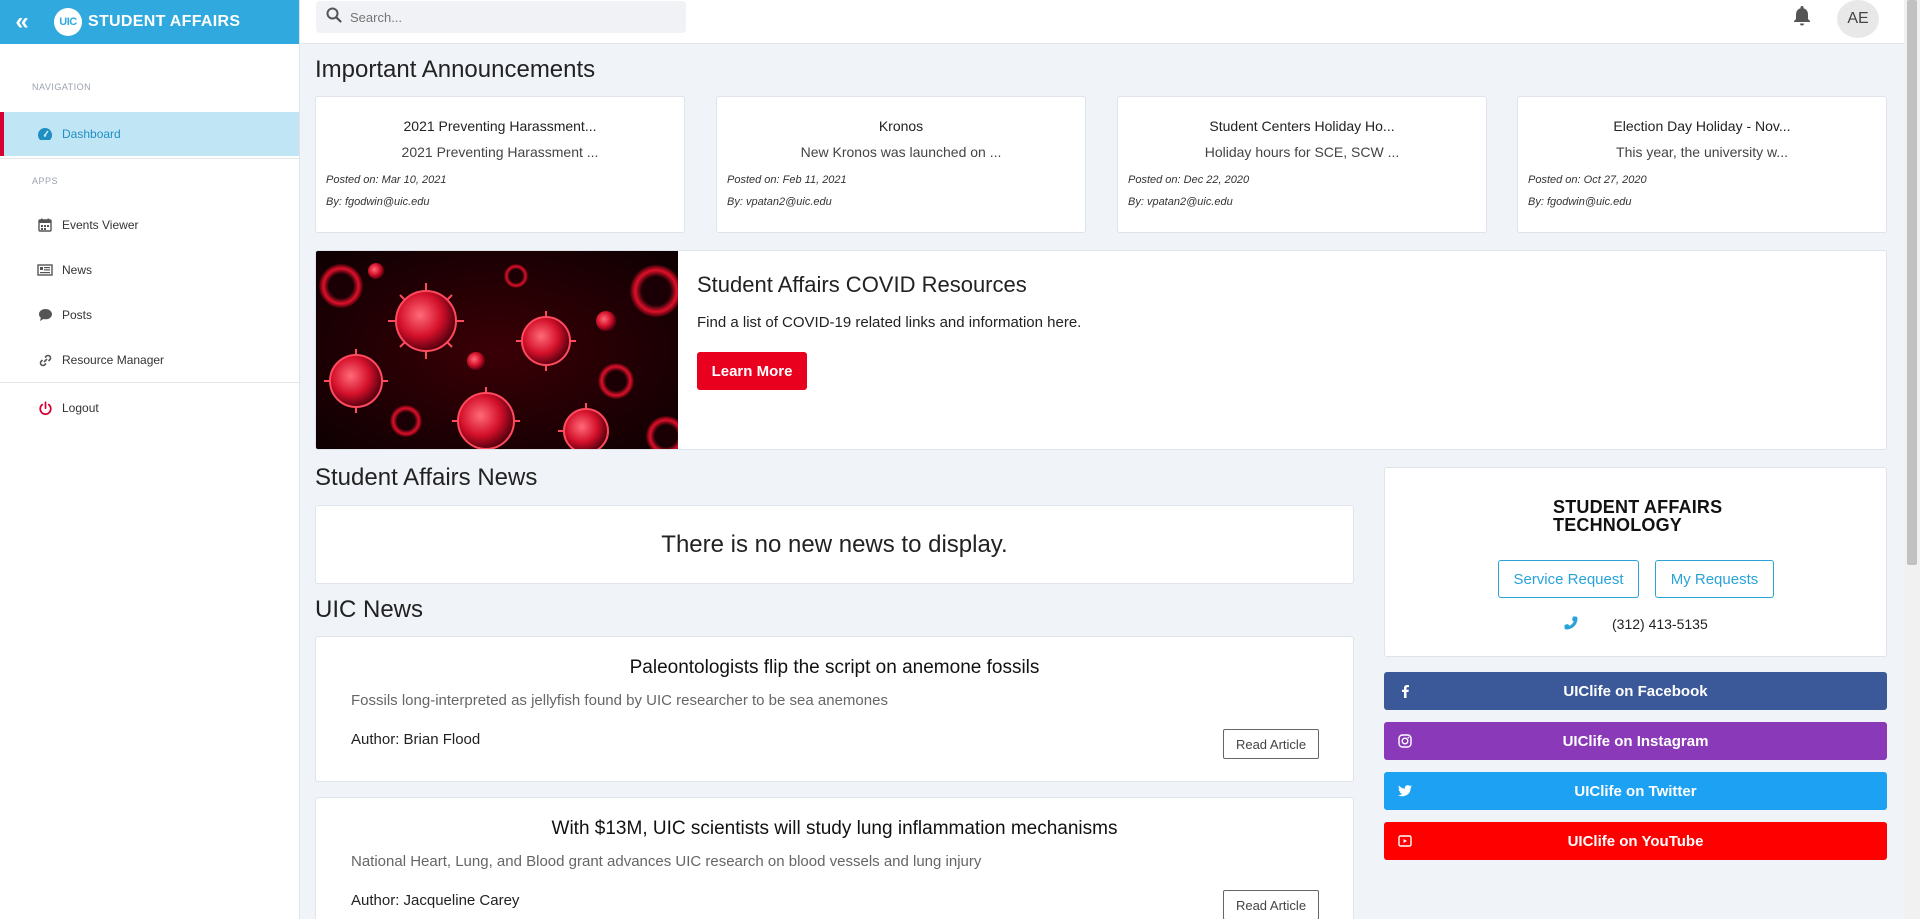 This screenshot has height=919, width=1920. Describe the element at coordinates (1912, 282) in the screenshot. I see `scrollbar-thumb` at that location.